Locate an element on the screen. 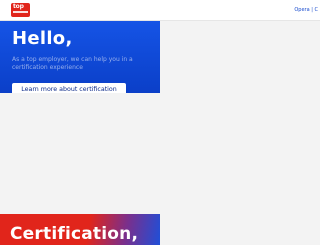 The height and width of the screenshot is (245, 320). top-navigation-bar: top Opera | C is located at coordinates (160, 10).